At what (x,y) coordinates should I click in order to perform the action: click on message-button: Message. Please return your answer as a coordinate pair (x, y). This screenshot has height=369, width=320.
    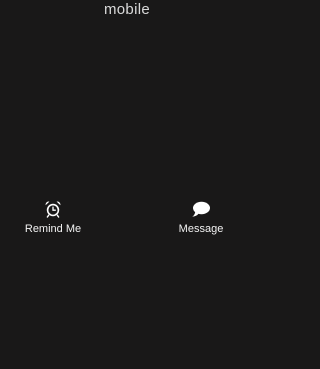
    Looking at the image, I should click on (201, 217).